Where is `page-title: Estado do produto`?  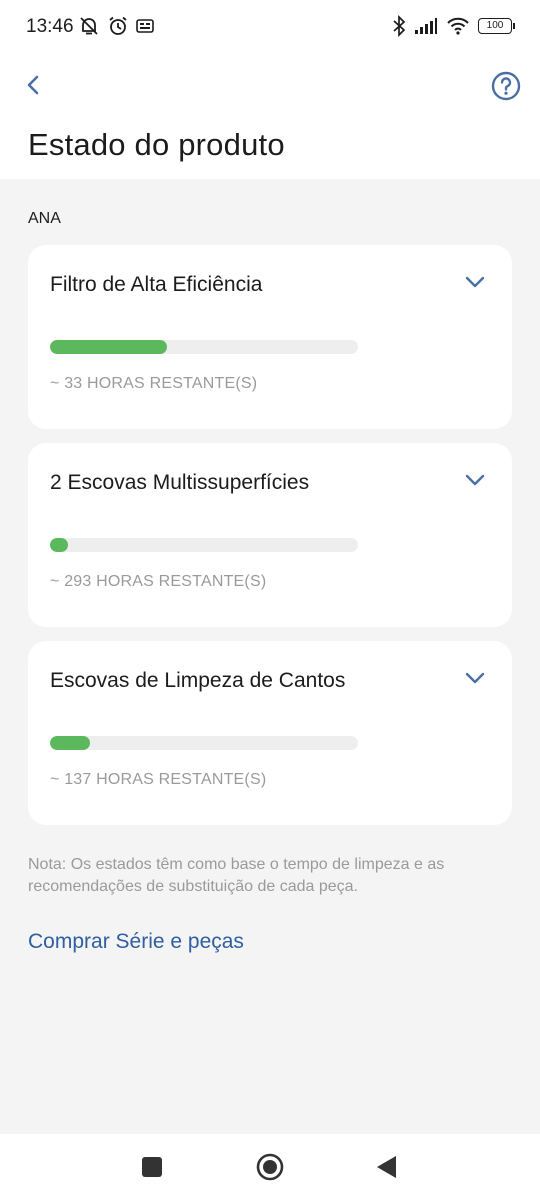 page-title: Estado do produto is located at coordinates (156, 144).